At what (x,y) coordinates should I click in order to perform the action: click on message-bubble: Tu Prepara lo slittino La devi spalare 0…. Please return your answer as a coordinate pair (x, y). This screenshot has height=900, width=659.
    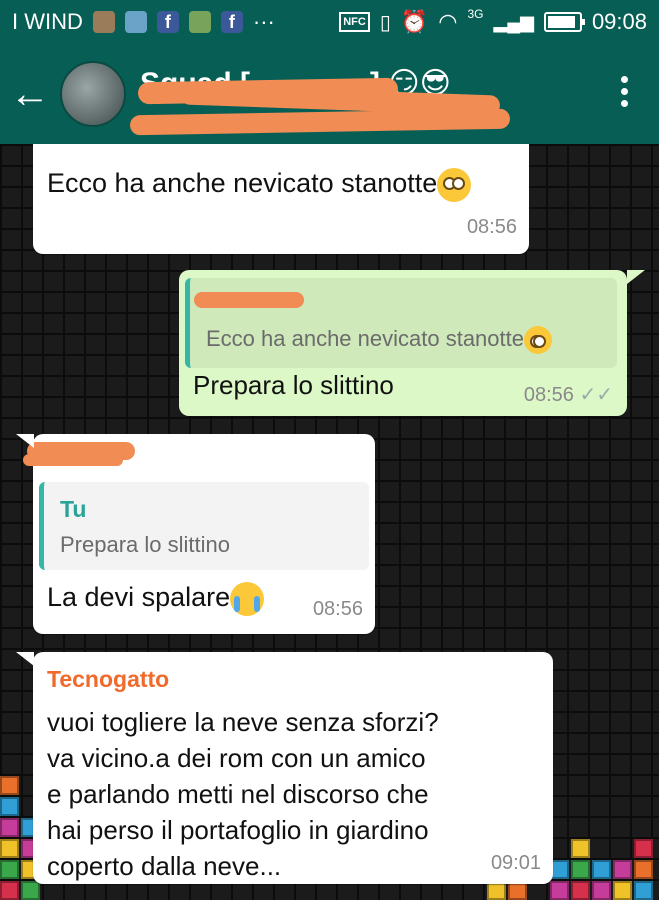
    Looking at the image, I should click on (199, 534).